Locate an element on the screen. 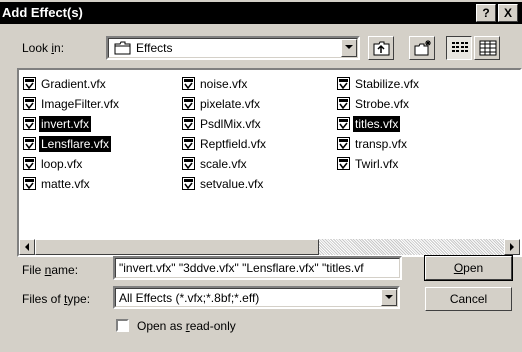  create-new-folder-button is located at coordinates (422, 48).